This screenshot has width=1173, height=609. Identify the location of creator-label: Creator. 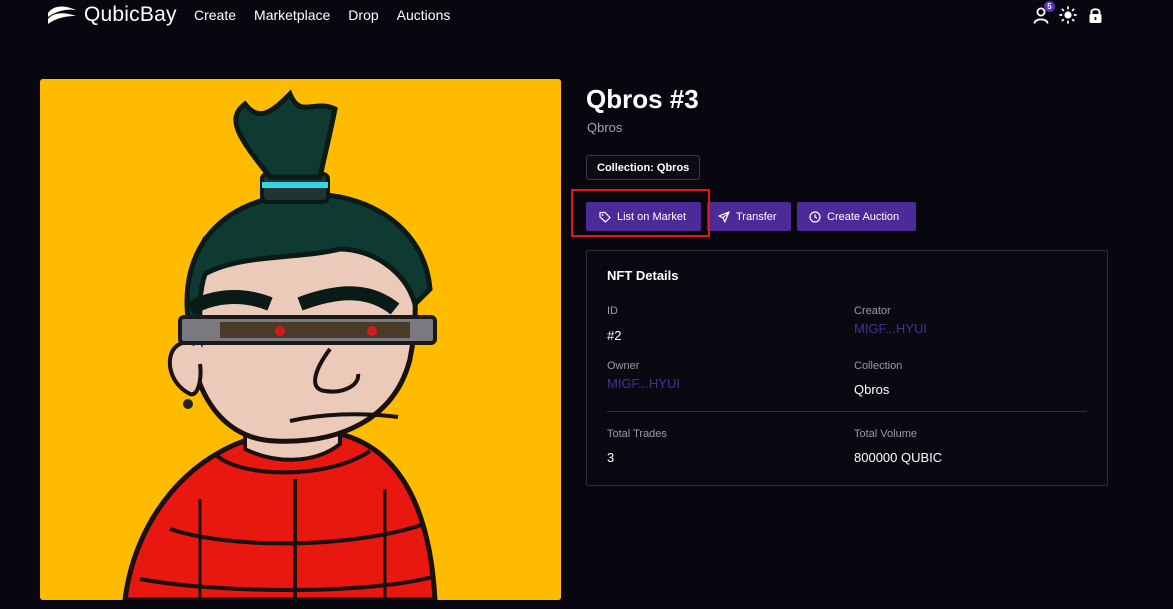
(872, 311).